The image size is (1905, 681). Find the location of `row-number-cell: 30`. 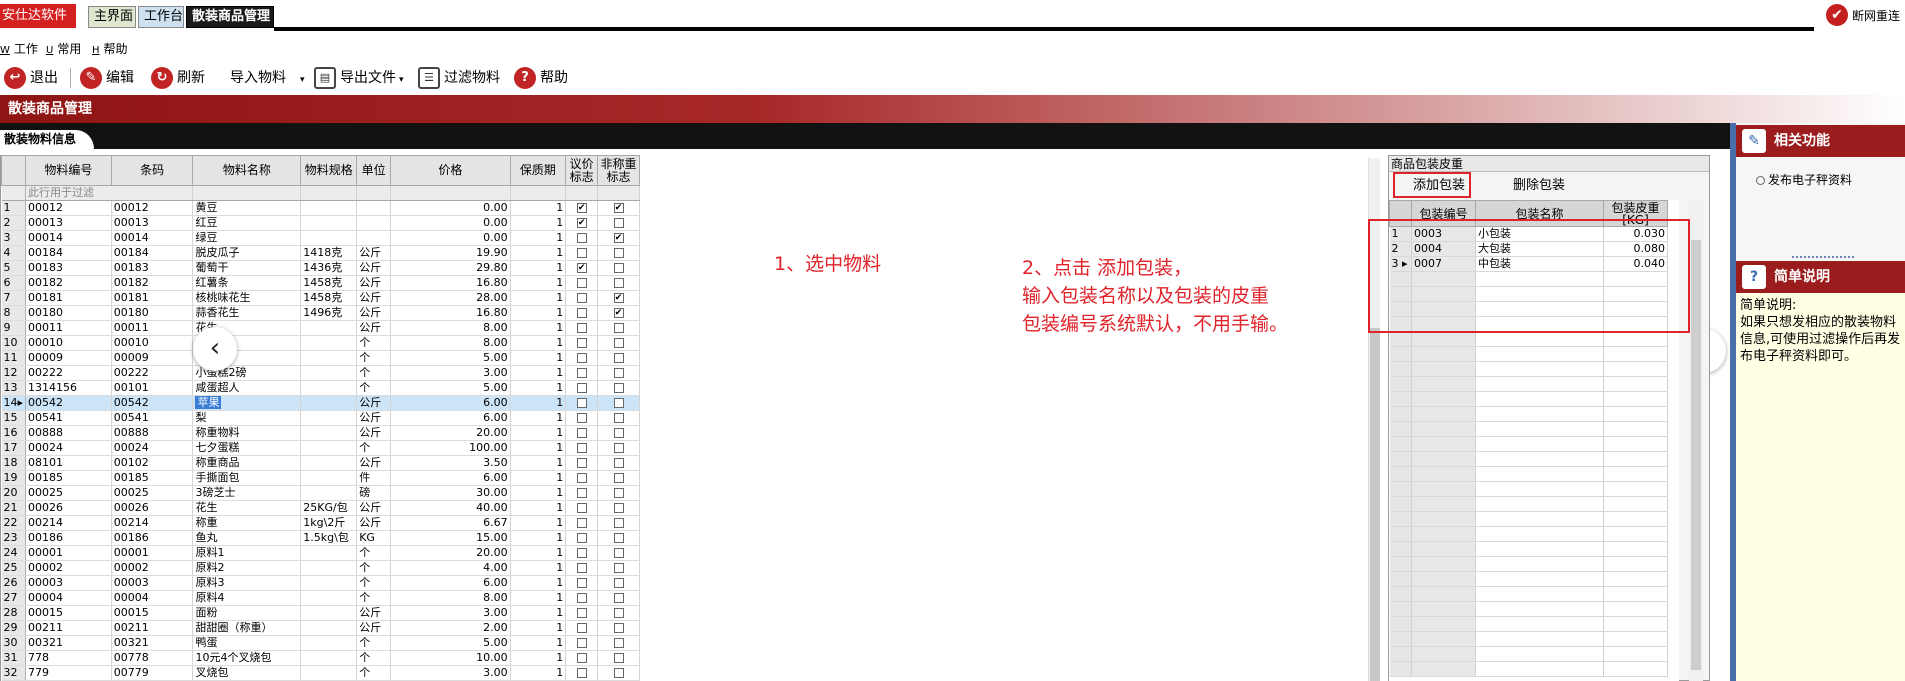

row-number-cell: 30 is located at coordinates (14, 643).